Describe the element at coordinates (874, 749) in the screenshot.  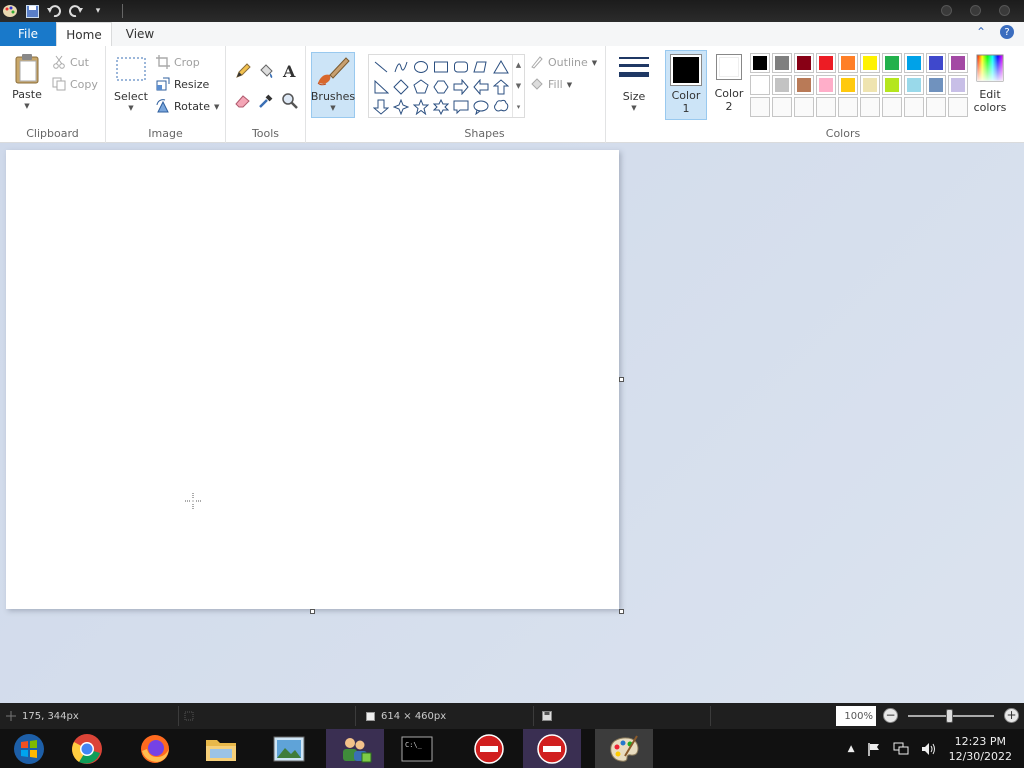
I see `action-center-flag-icon` at that location.